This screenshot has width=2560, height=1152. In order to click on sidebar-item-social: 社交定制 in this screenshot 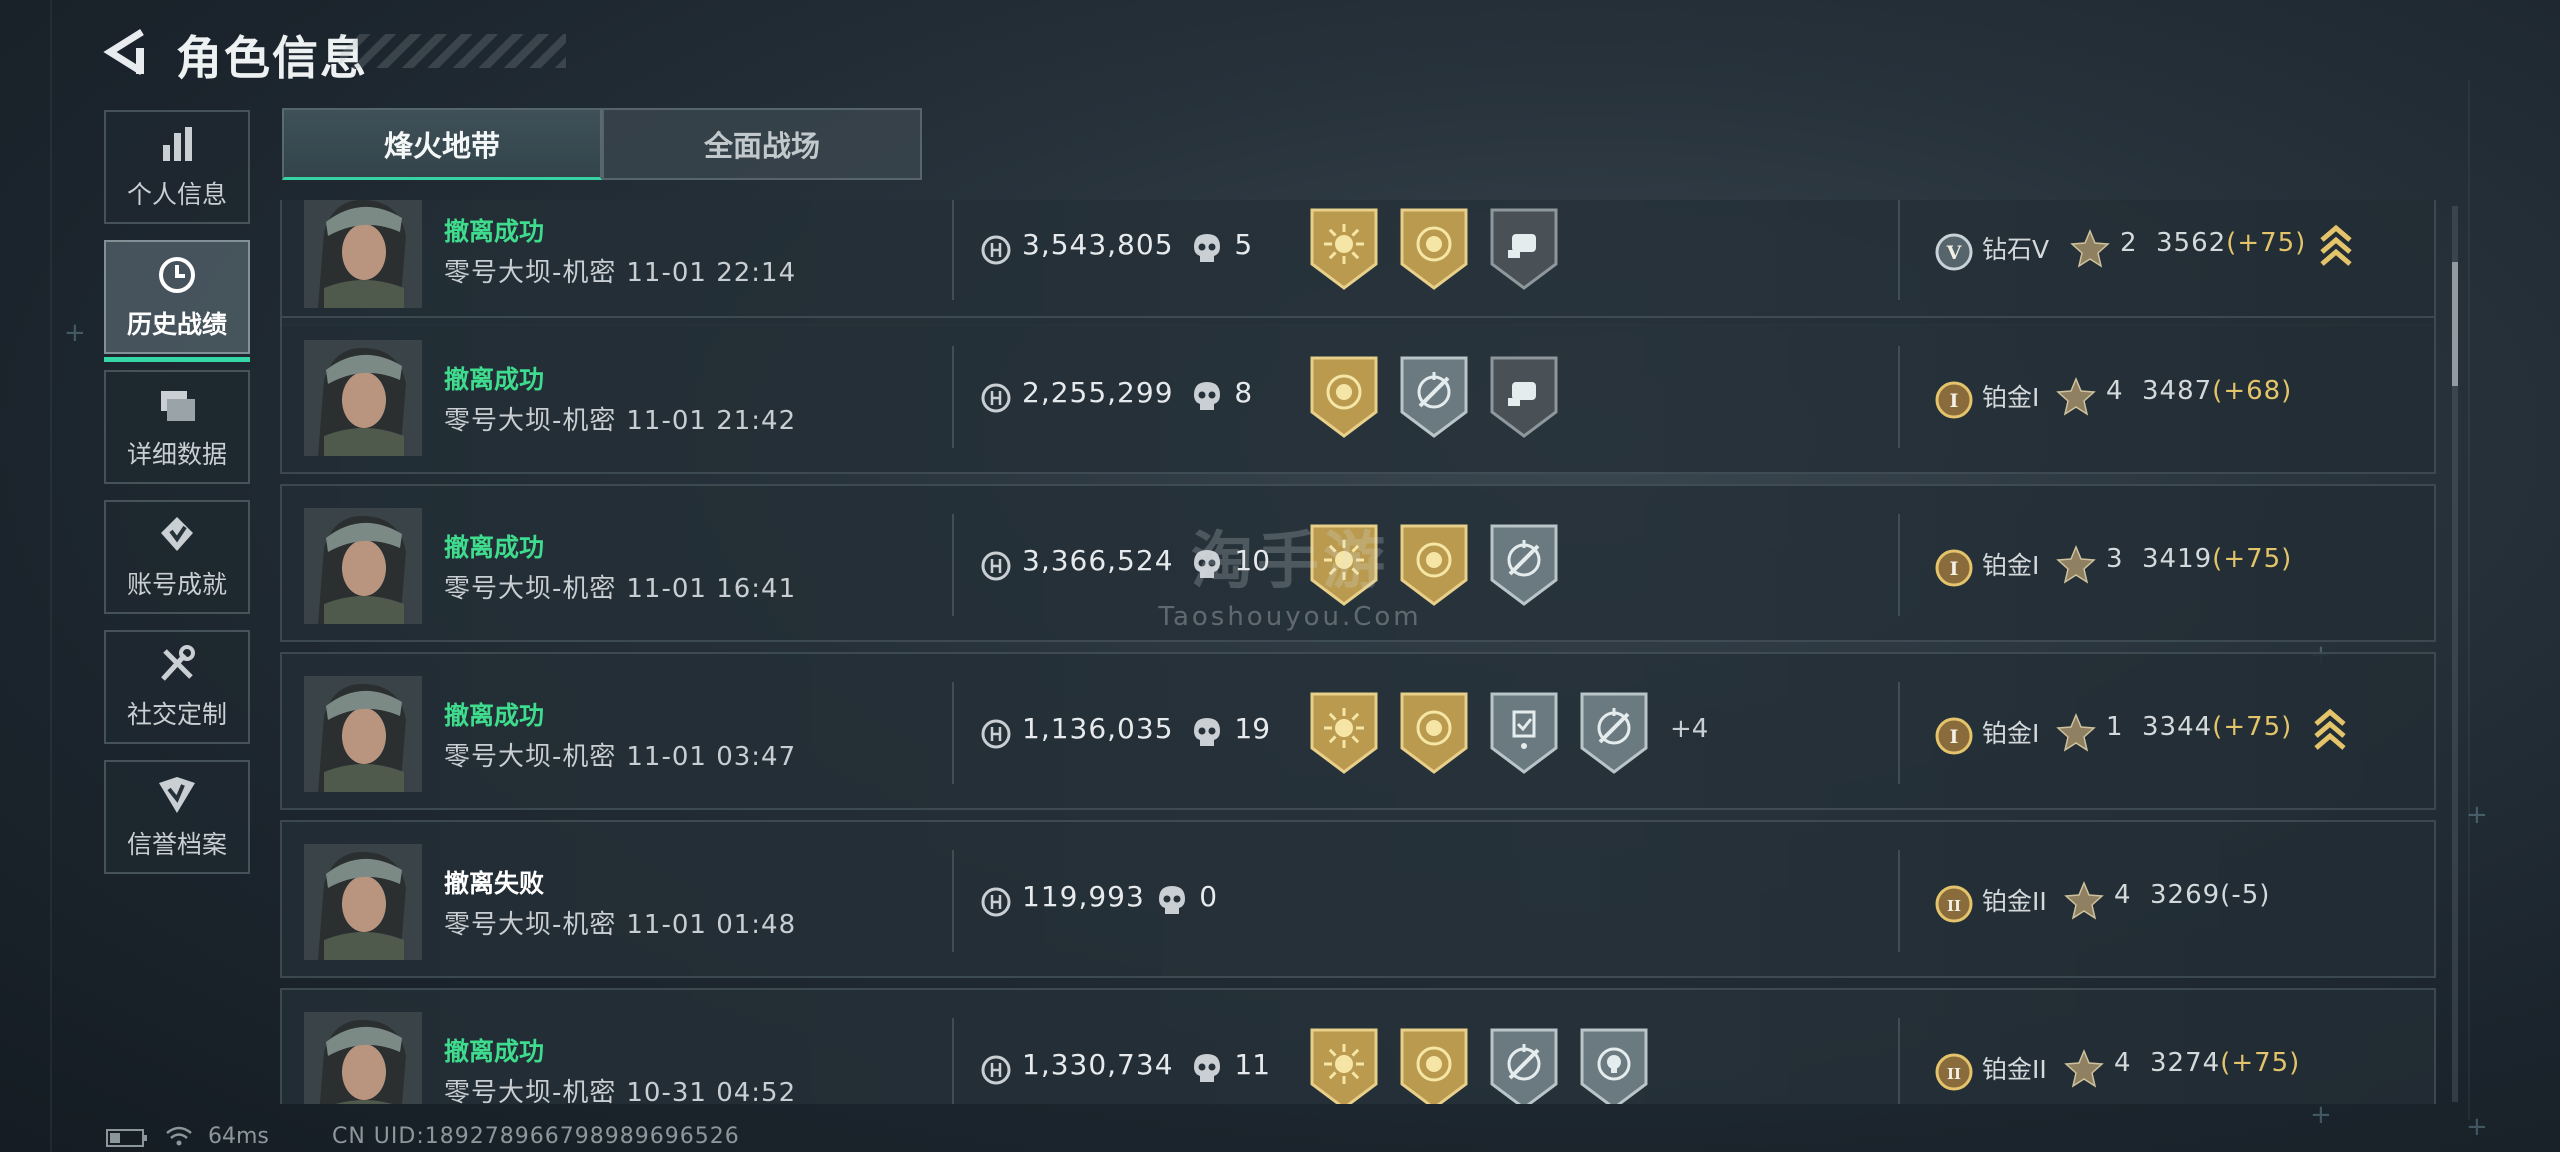, I will do `click(177, 687)`.